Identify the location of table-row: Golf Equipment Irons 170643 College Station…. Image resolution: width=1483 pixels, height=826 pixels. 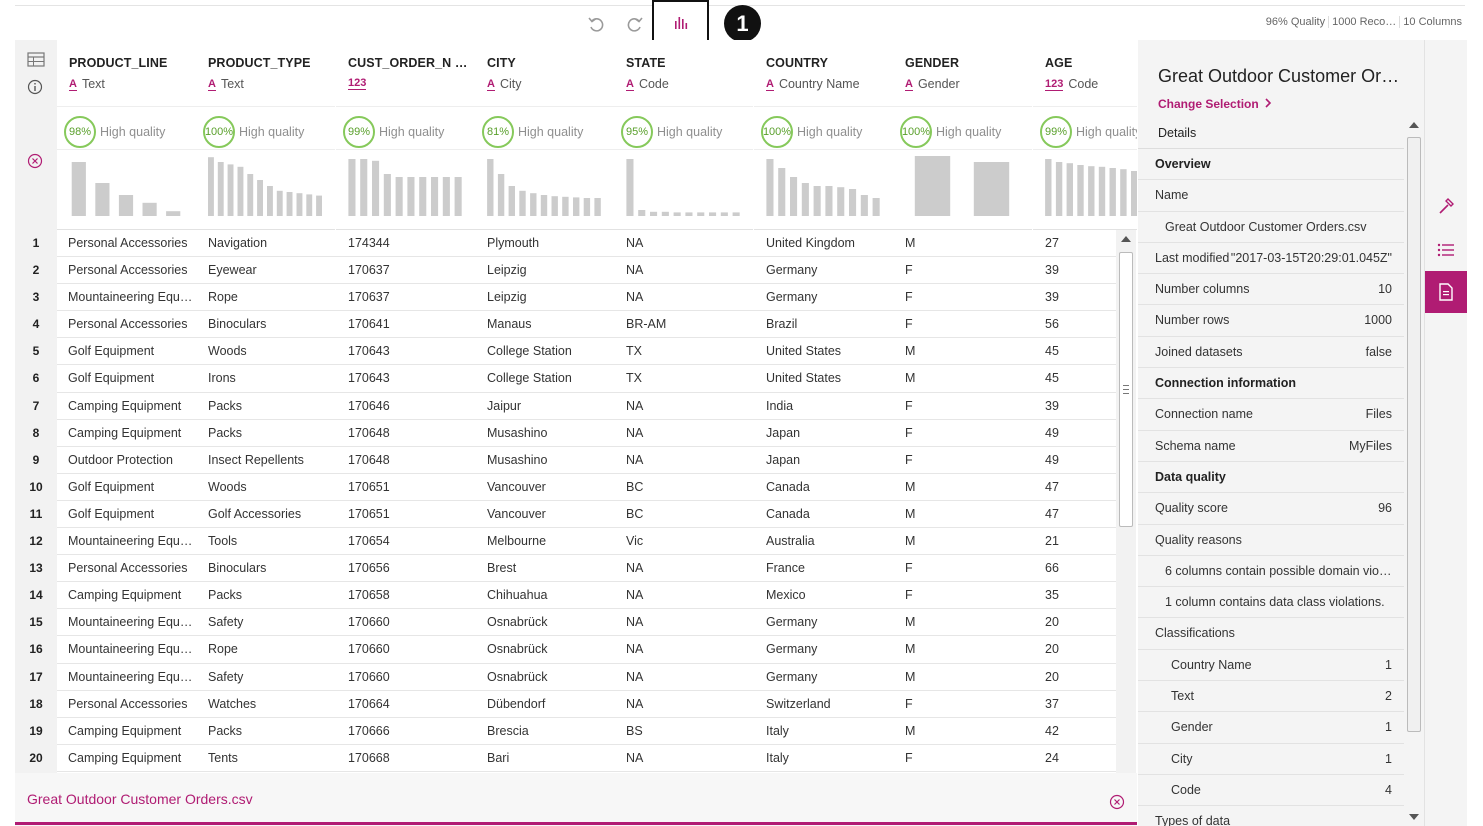
(586, 379).